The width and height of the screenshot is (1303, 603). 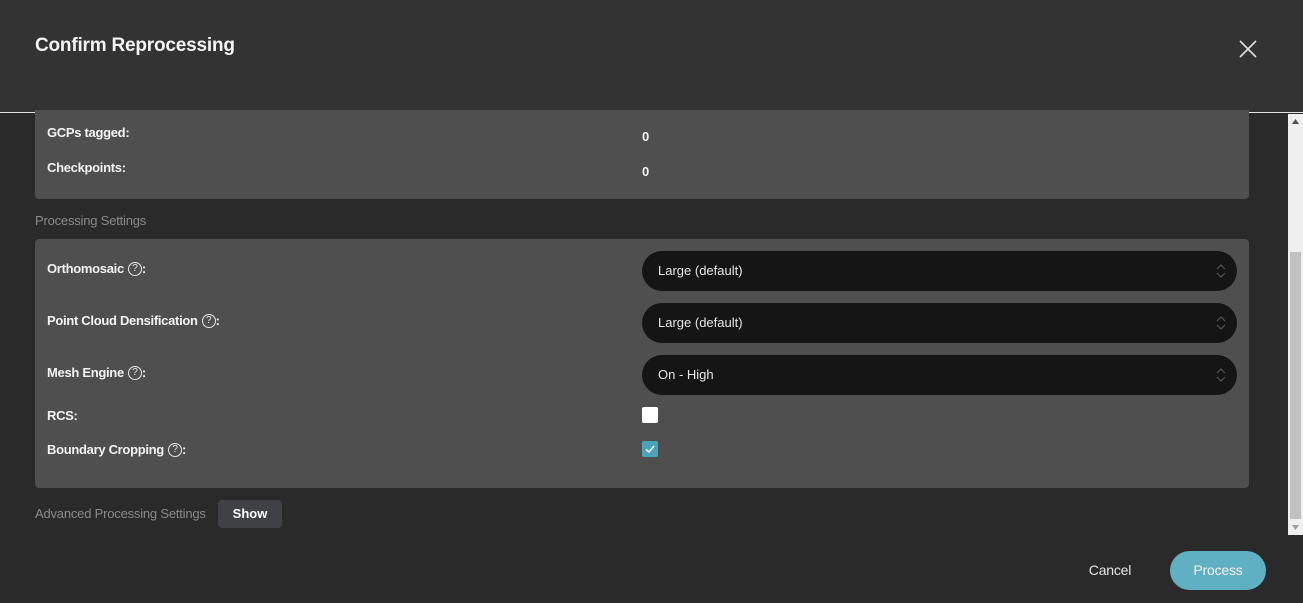 I want to click on point-cloud-densification-select: Large (default), so click(x=939, y=323).